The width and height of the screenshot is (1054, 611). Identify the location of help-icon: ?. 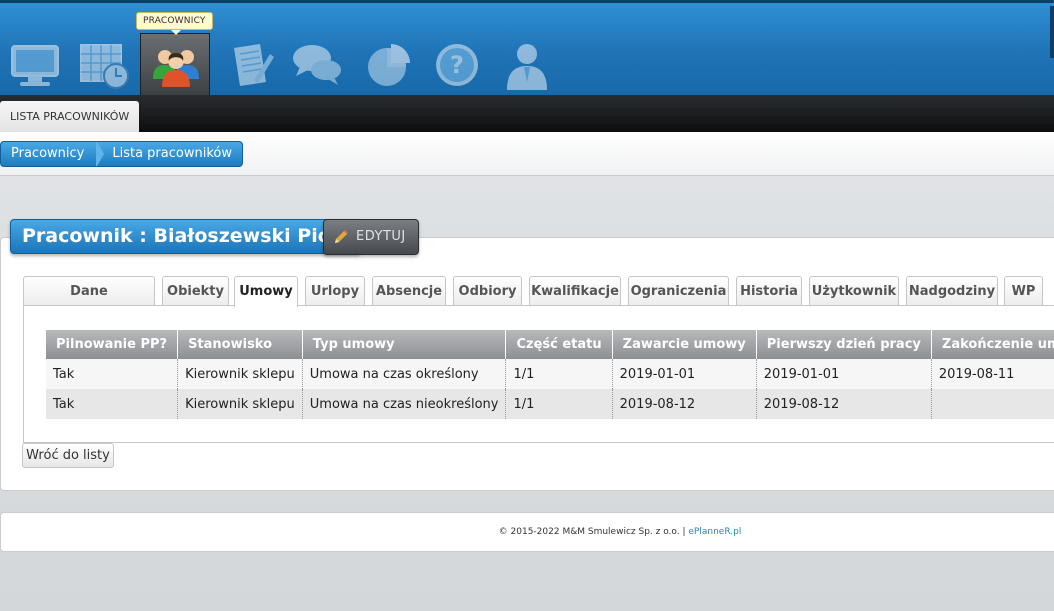
(457, 65).